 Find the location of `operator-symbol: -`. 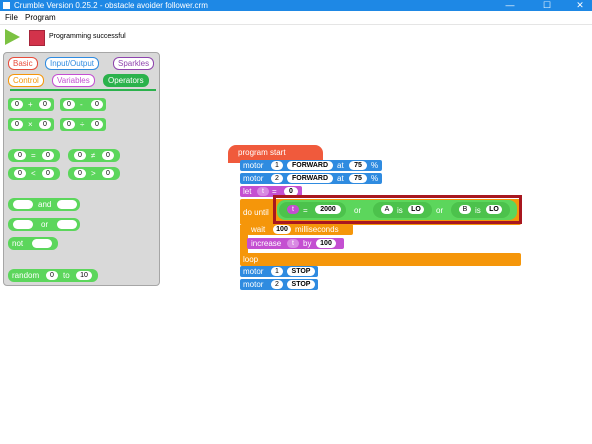

operator-symbol: - is located at coordinates (81, 104).